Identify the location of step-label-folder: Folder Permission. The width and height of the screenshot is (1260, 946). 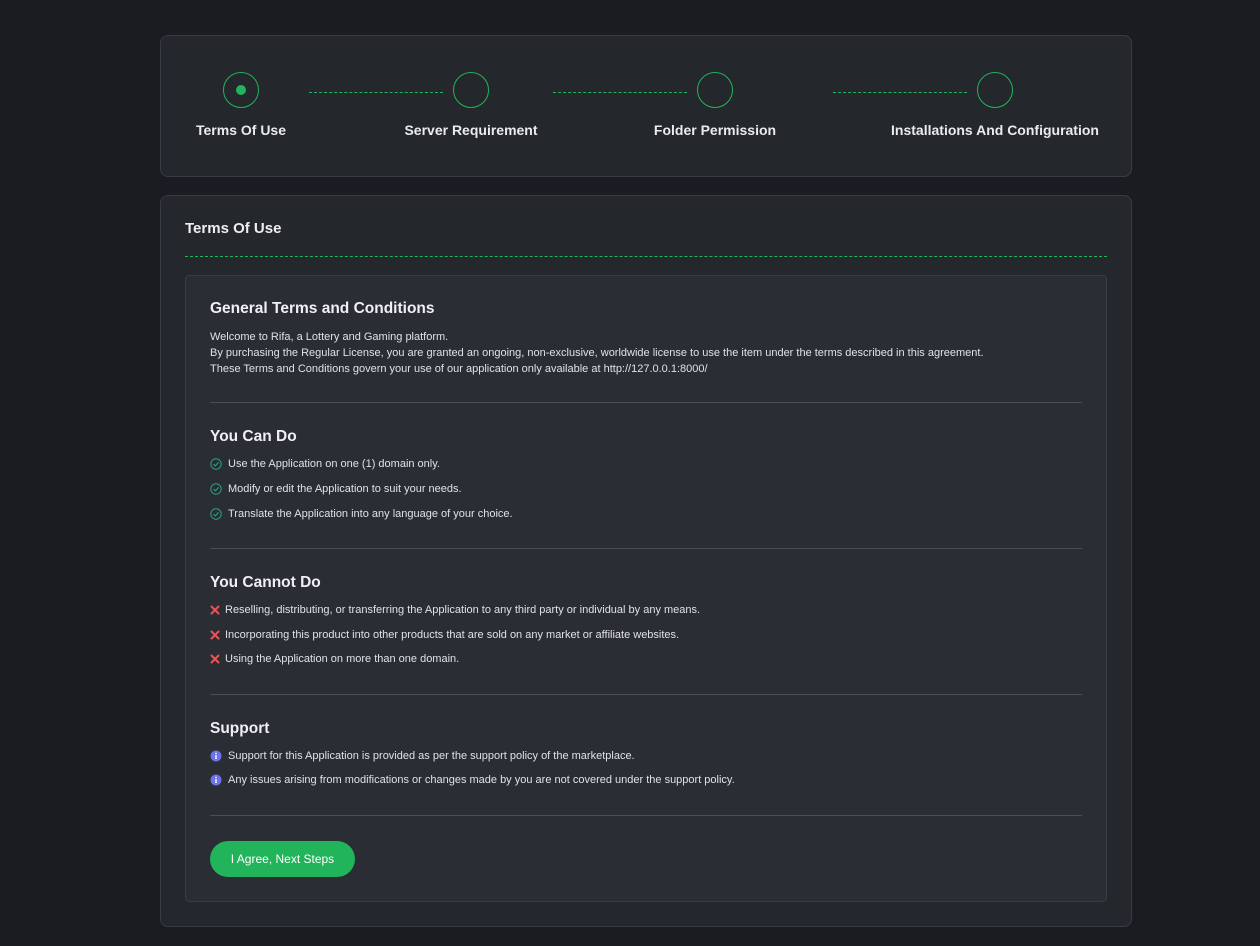
(715, 130).